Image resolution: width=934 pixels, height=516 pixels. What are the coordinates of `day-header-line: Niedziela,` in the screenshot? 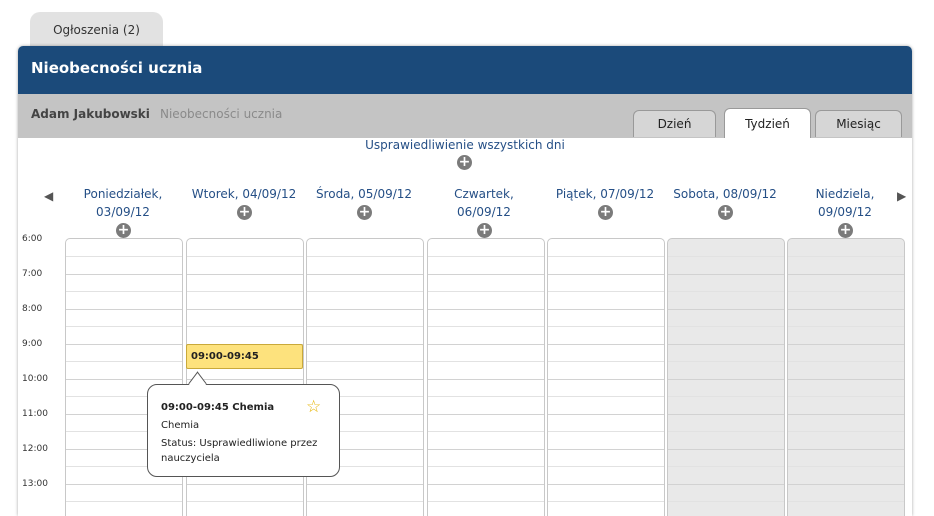 It's located at (845, 194).